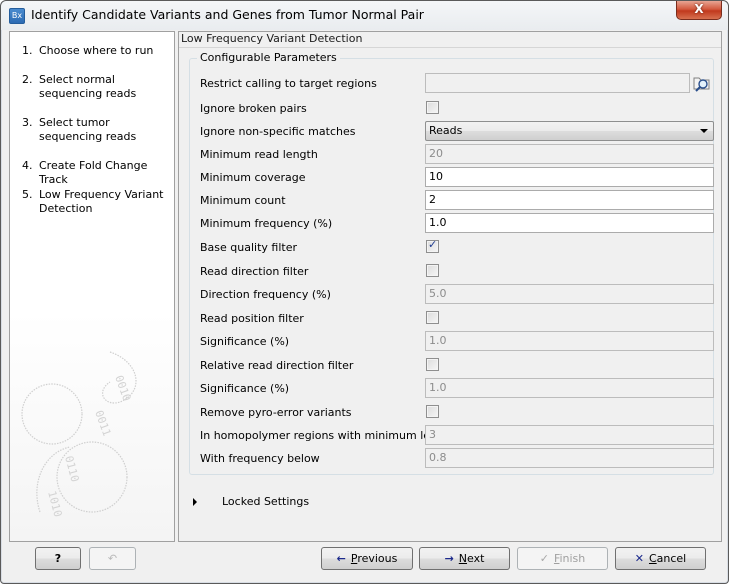 The width and height of the screenshot is (729, 584). What do you see at coordinates (27, 165) in the screenshot?
I see `step-number: 4.` at bounding box center [27, 165].